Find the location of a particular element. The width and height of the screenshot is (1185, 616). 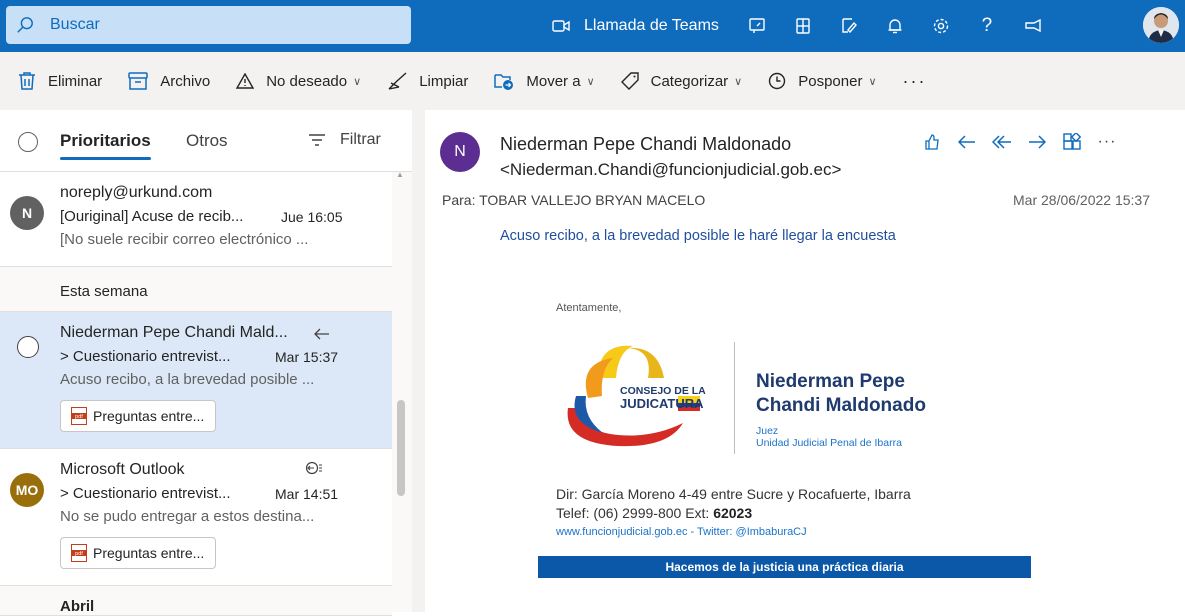

filter-button: Filtrar is located at coordinates (344, 140).